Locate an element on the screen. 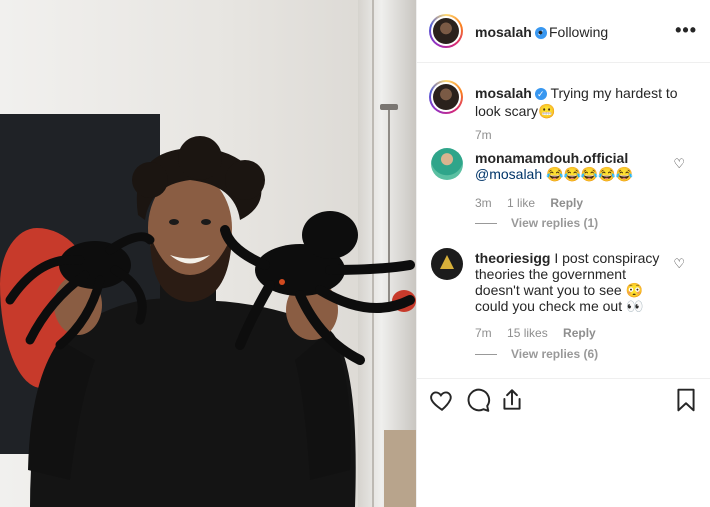 The image size is (710, 507). comment-timestamp: 3m is located at coordinates (483, 203).